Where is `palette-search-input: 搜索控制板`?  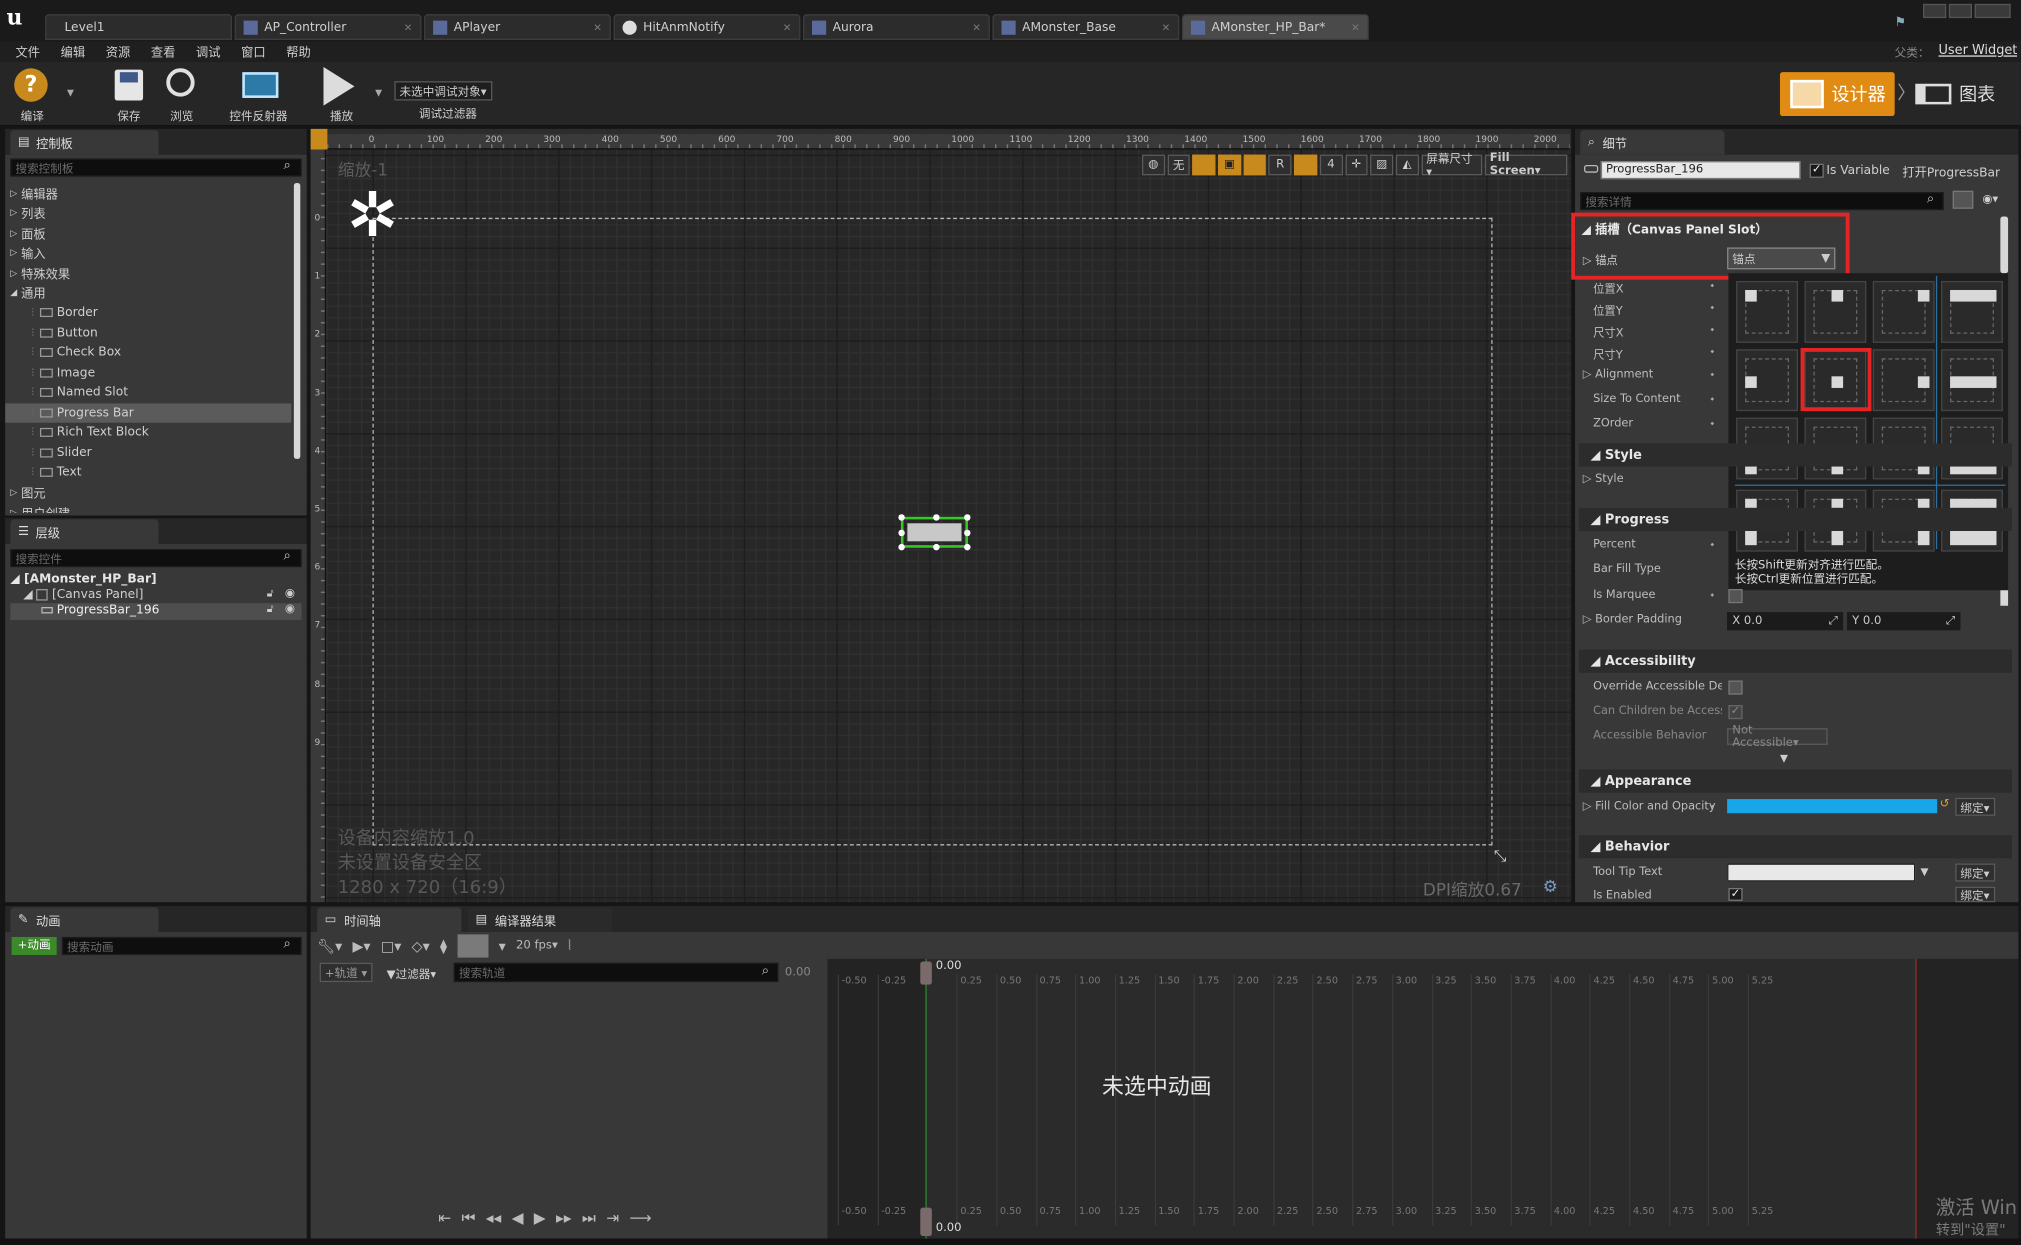
palette-search-input: 搜索控制板 is located at coordinates (156, 167).